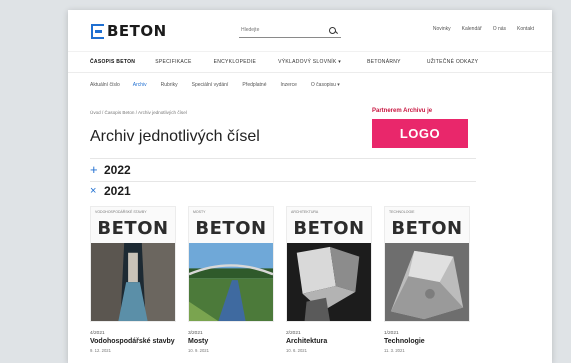  I want to click on issue-date: 10. 6. 2021, so click(296, 350).